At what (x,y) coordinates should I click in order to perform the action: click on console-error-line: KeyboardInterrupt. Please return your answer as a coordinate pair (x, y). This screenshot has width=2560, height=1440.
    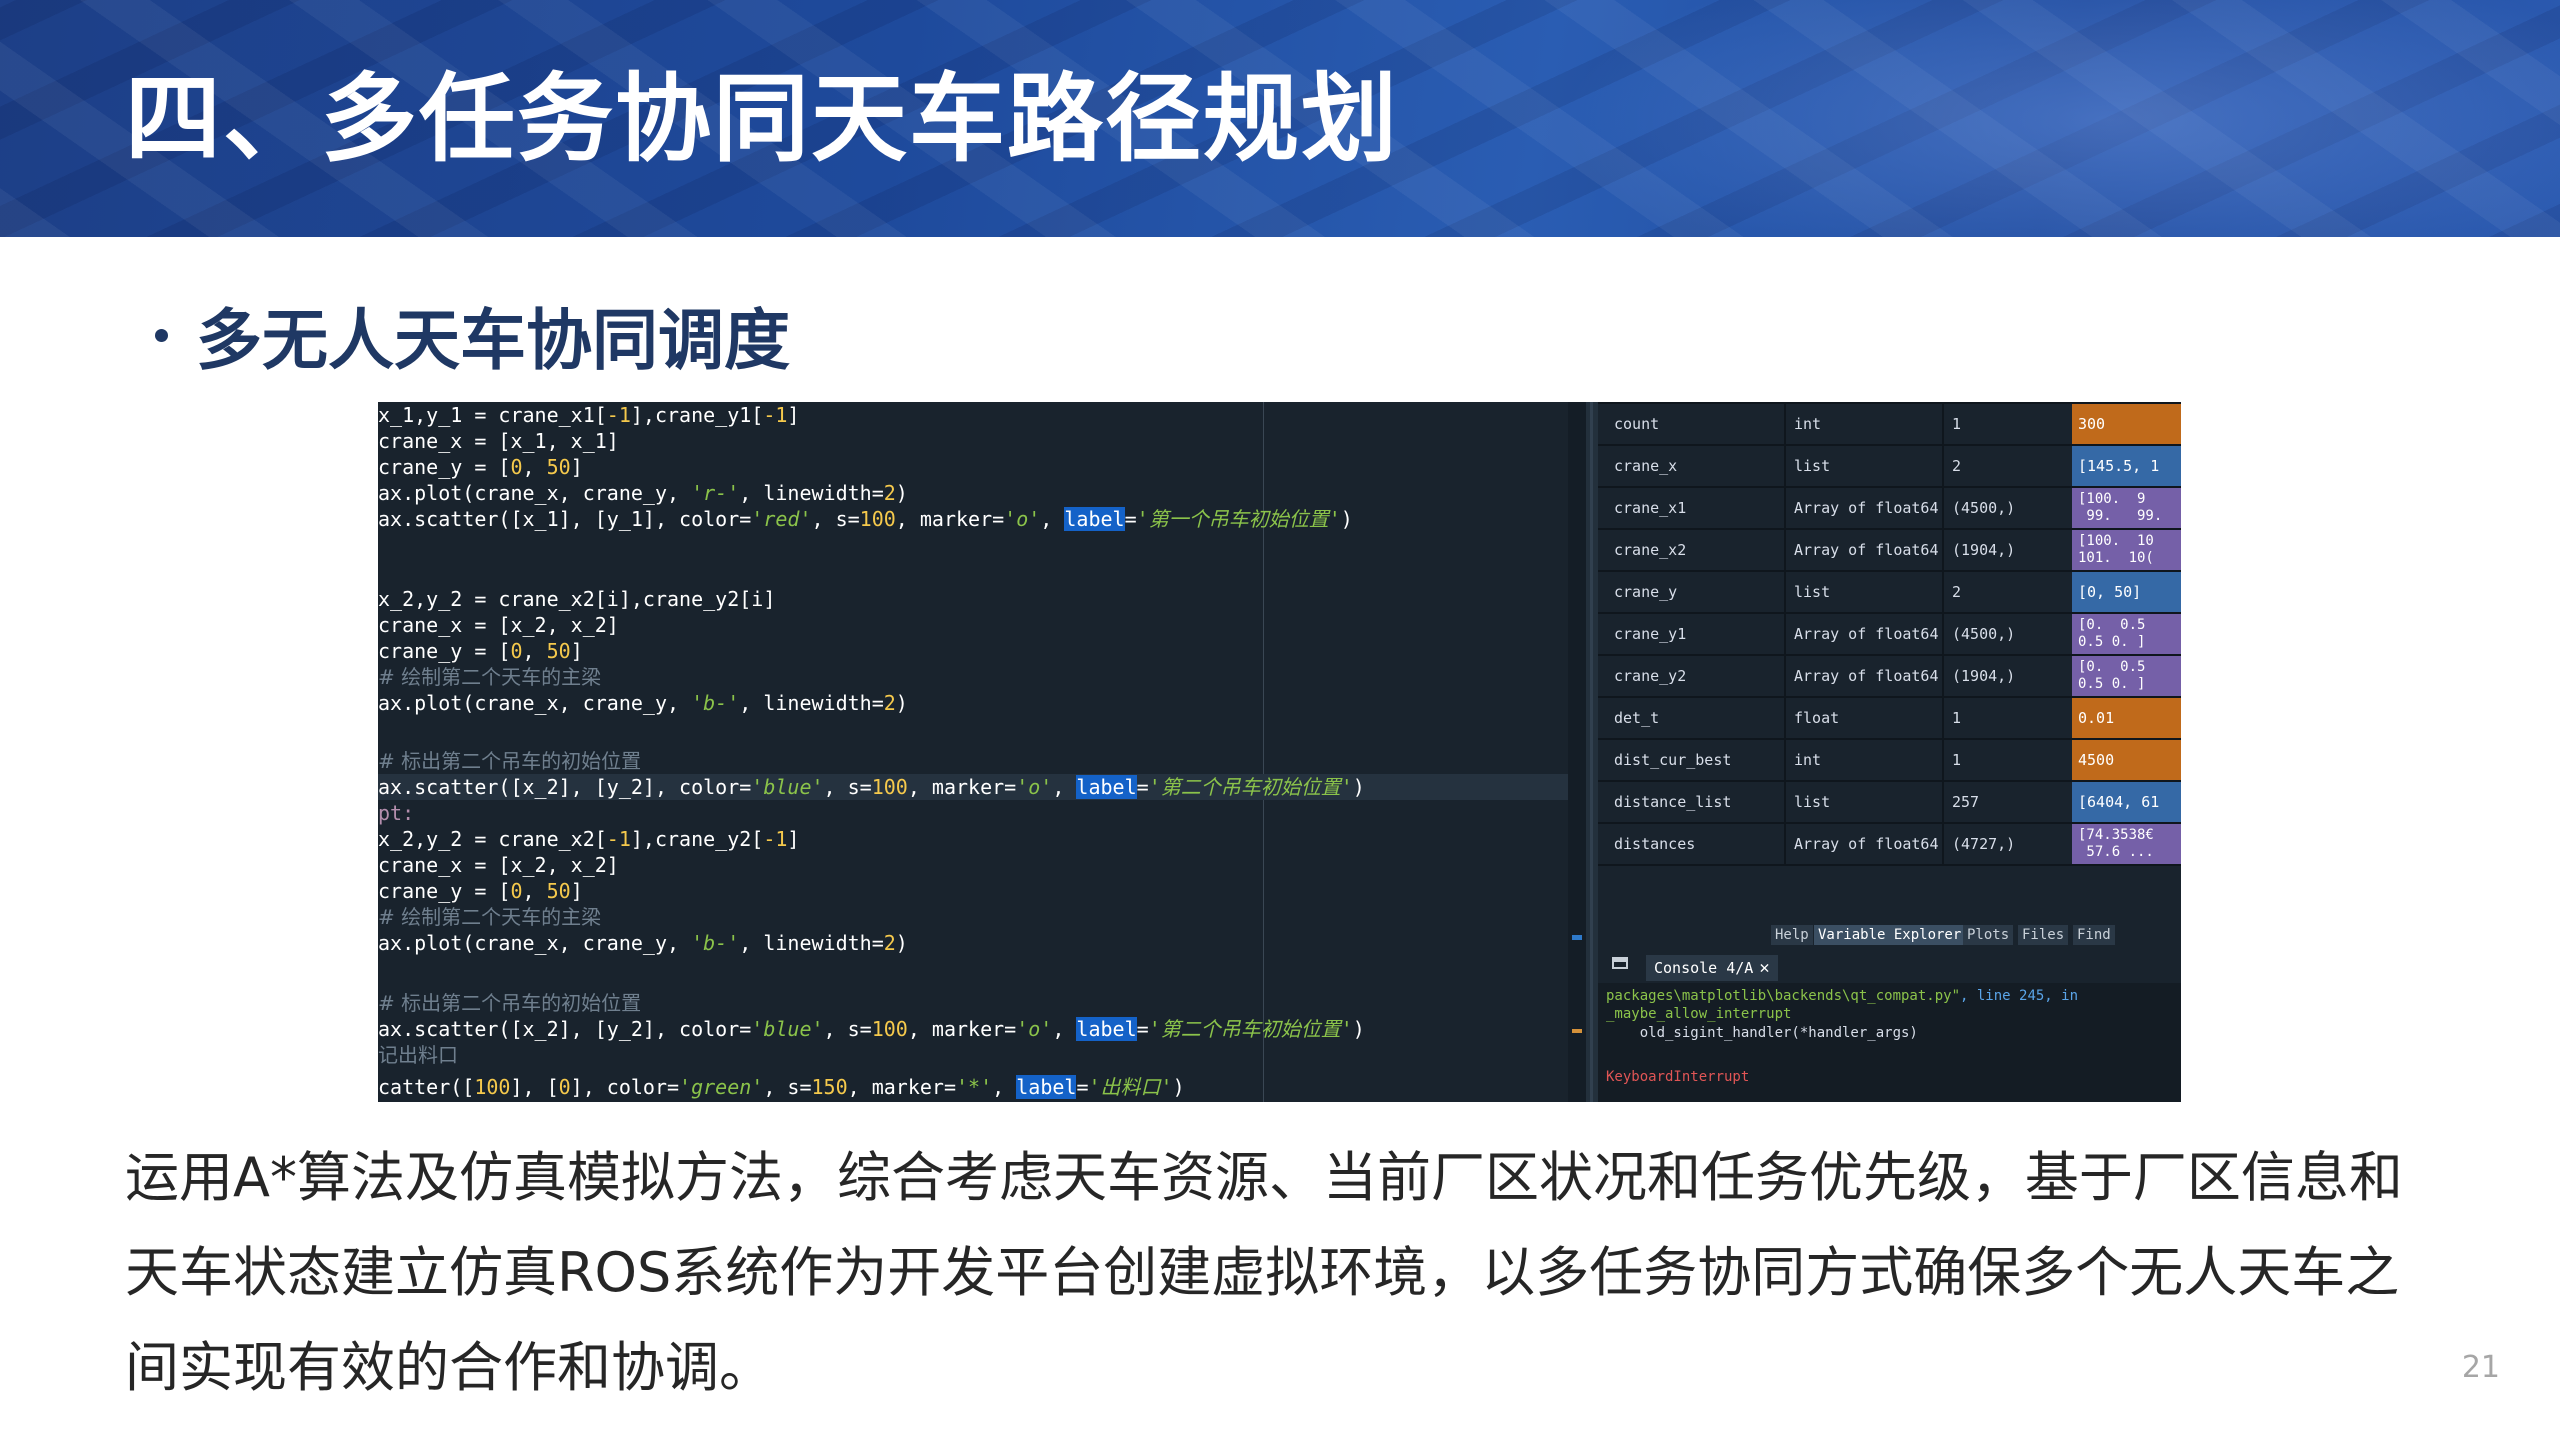
    Looking at the image, I should click on (1678, 1077).